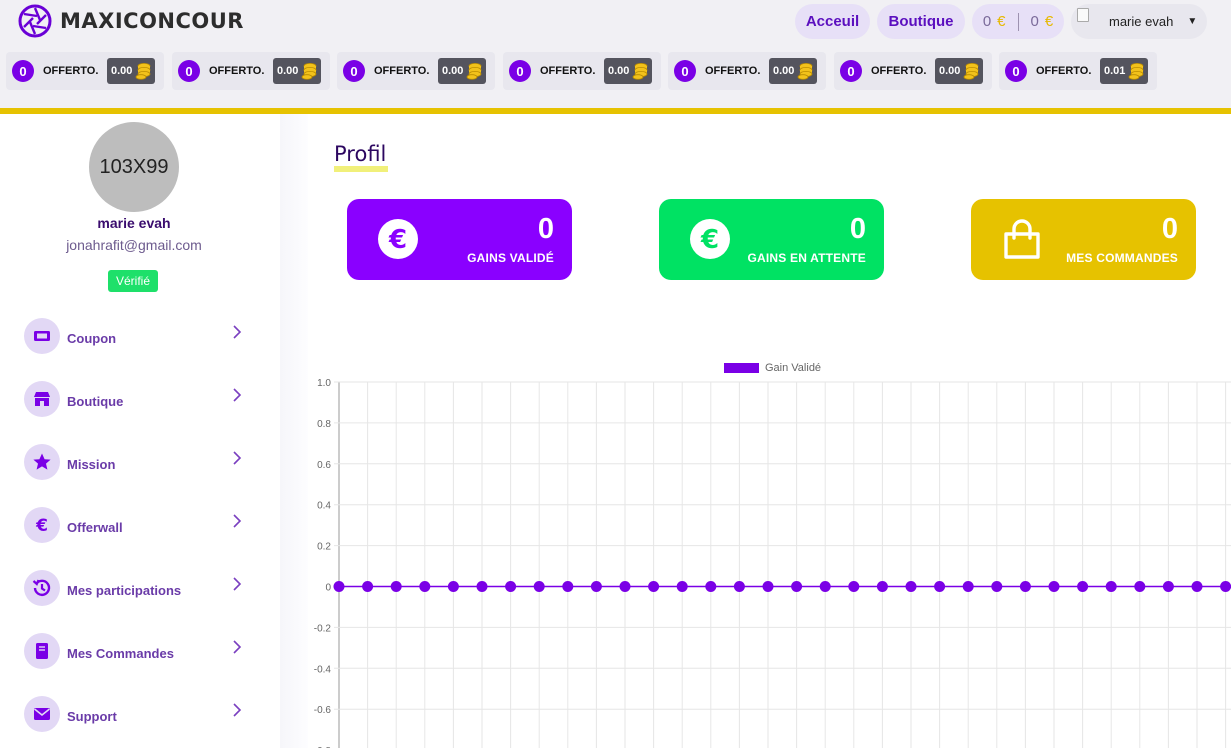 This screenshot has height=748, width=1231. What do you see at coordinates (135, 399) in the screenshot?
I see `sidebar-item-boutique: Boutique` at bounding box center [135, 399].